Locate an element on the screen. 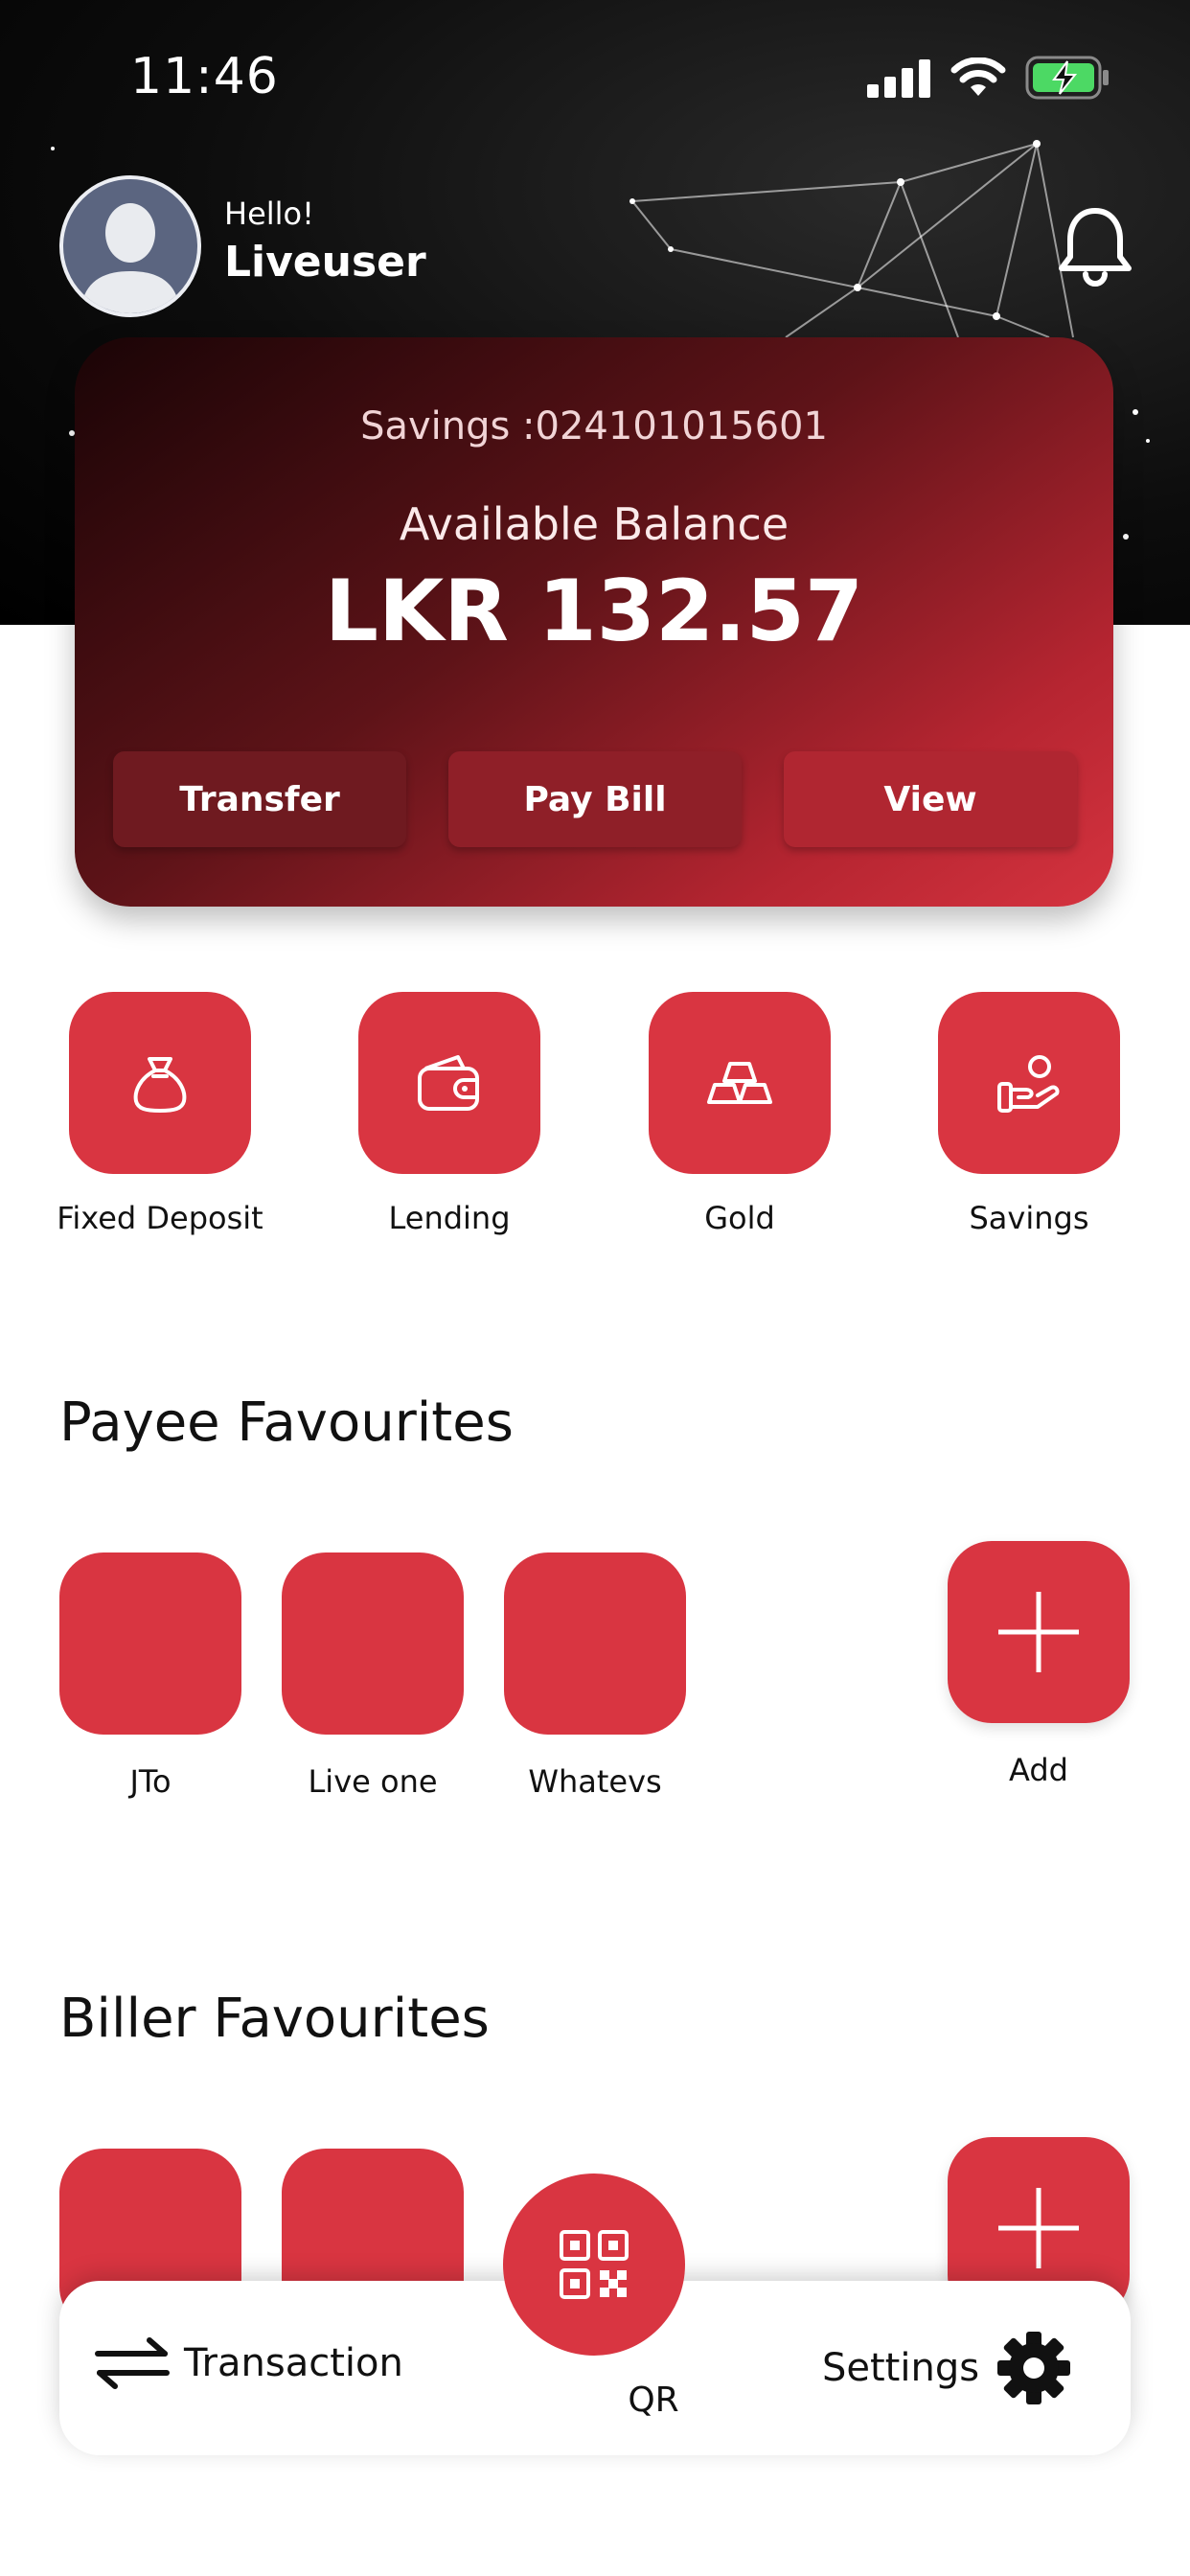 Image resolution: width=1190 pixels, height=2576 pixels. lending-label: Lending is located at coordinates (450, 1218).